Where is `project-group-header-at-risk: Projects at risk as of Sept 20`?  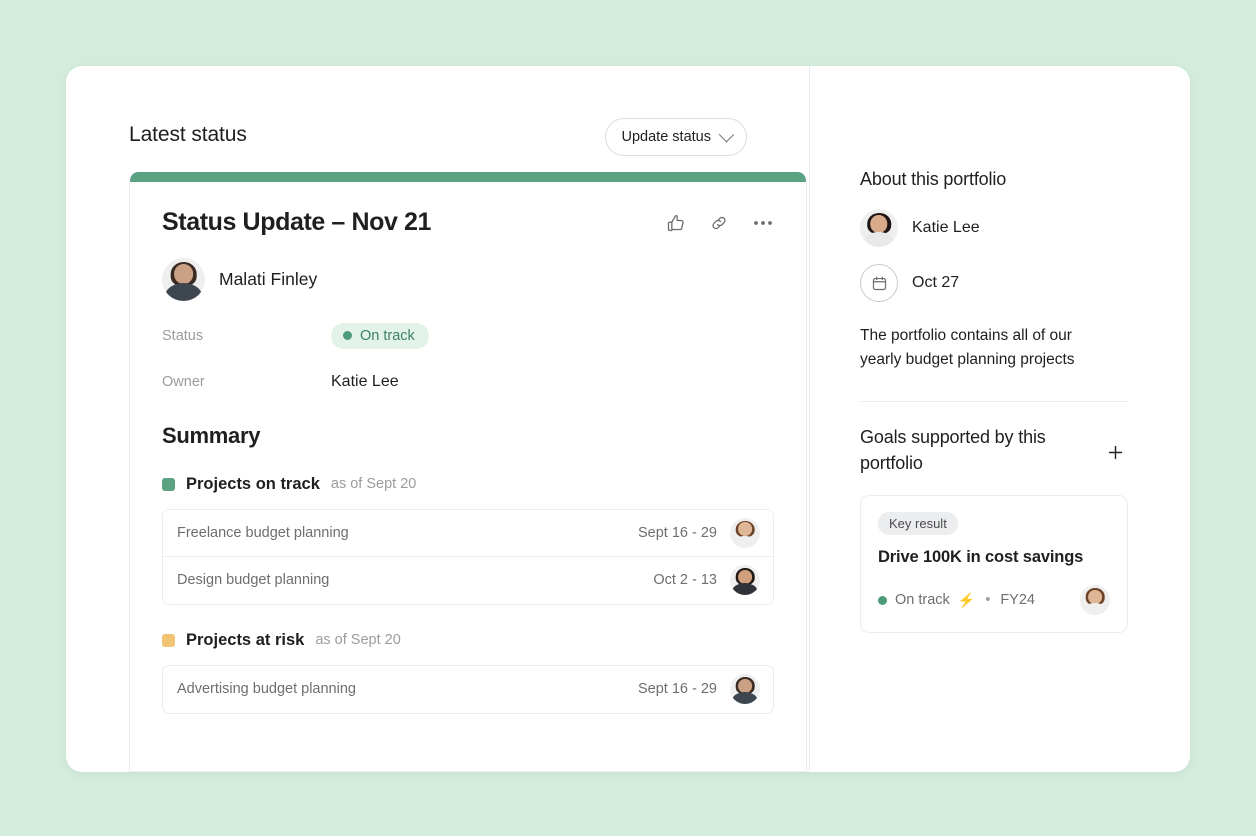 project-group-header-at-risk: Projects at risk as of Sept 20 is located at coordinates (468, 640).